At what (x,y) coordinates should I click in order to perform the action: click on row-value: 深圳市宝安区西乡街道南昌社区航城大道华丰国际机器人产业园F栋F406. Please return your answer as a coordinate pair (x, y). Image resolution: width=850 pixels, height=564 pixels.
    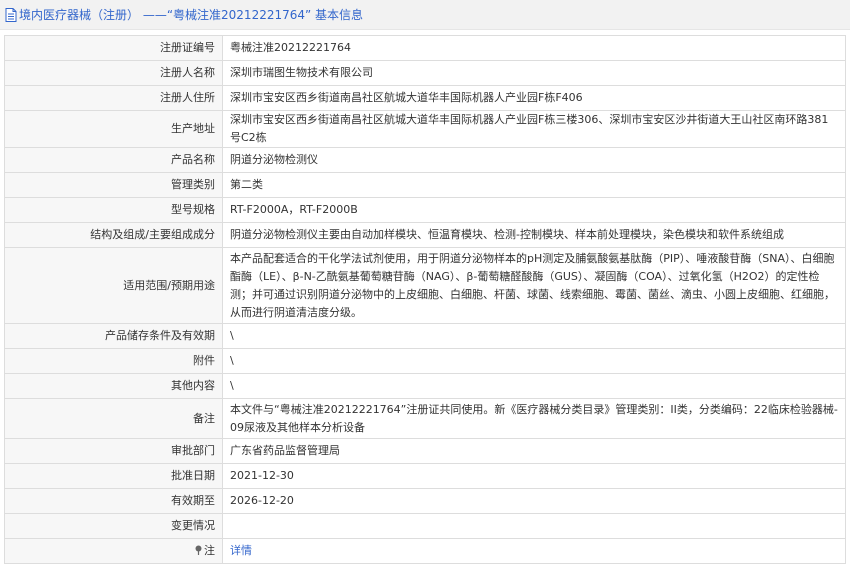
    Looking at the image, I should click on (534, 98).